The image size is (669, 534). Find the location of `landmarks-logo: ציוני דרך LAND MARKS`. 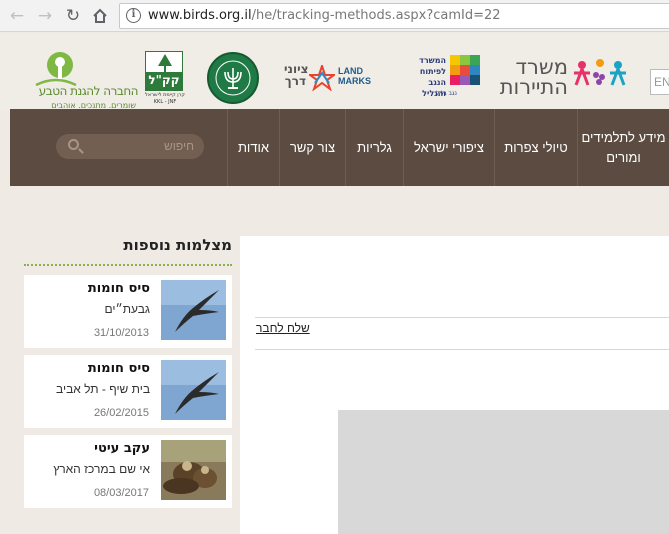

landmarks-logo: ציוני דרך LAND MARKS is located at coordinates (331, 79).